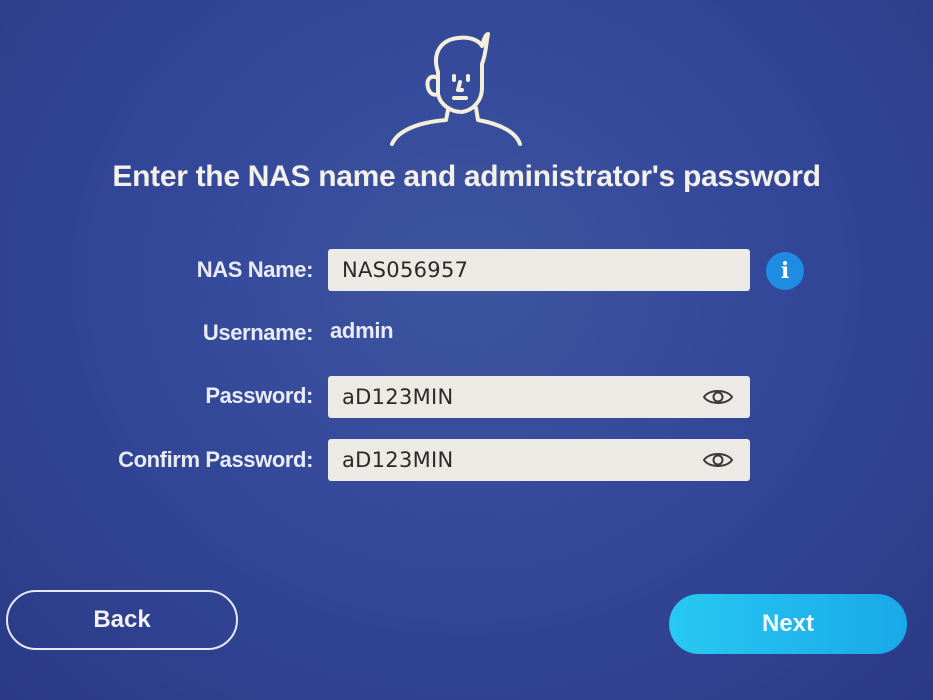 This screenshot has width=933, height=700. Describe the element at coordinates (398, 460) in the screenshot. I see `confirm-password-value: aD123MIN` at that location.